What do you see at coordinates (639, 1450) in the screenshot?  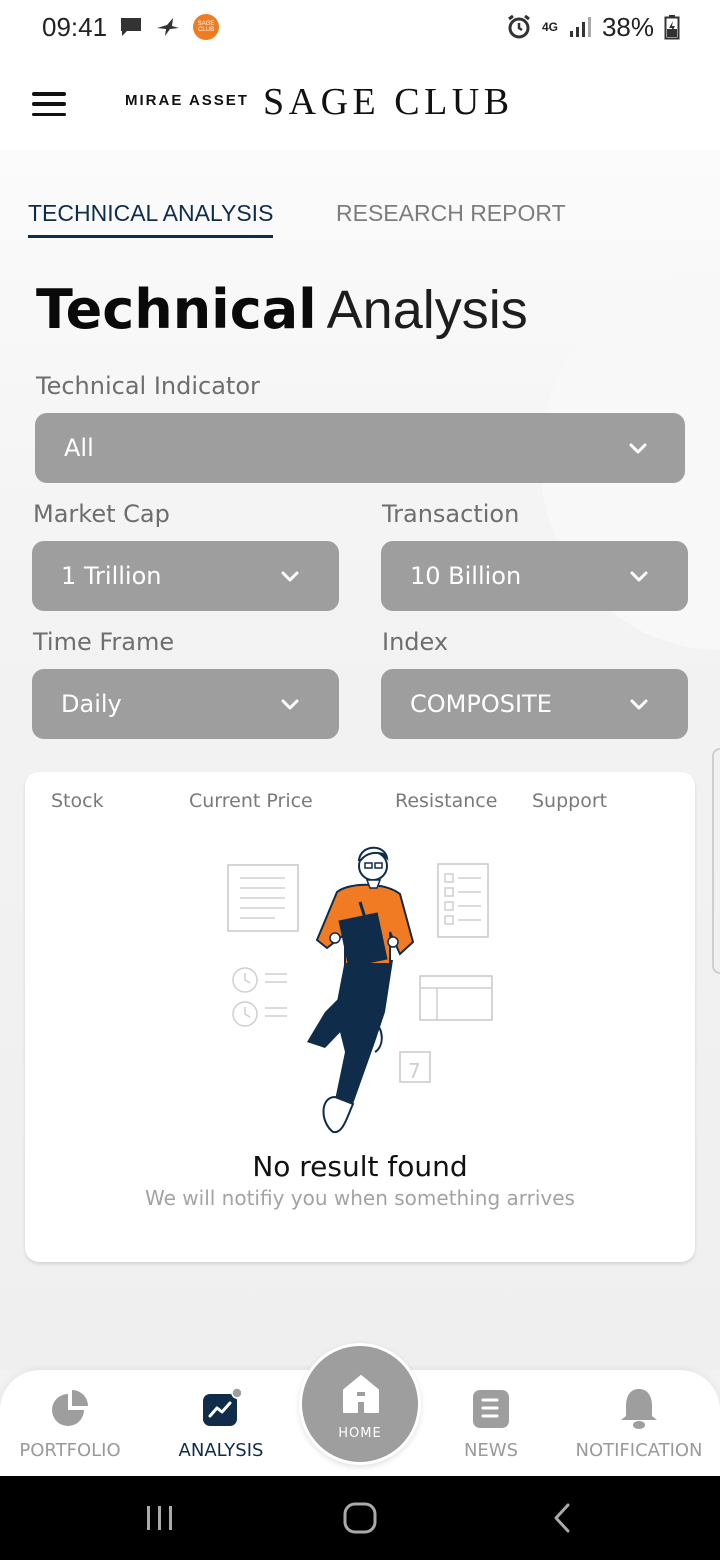 I see `nav-label-notification: NOTIFICATION` at bounding box center [639, 1450].